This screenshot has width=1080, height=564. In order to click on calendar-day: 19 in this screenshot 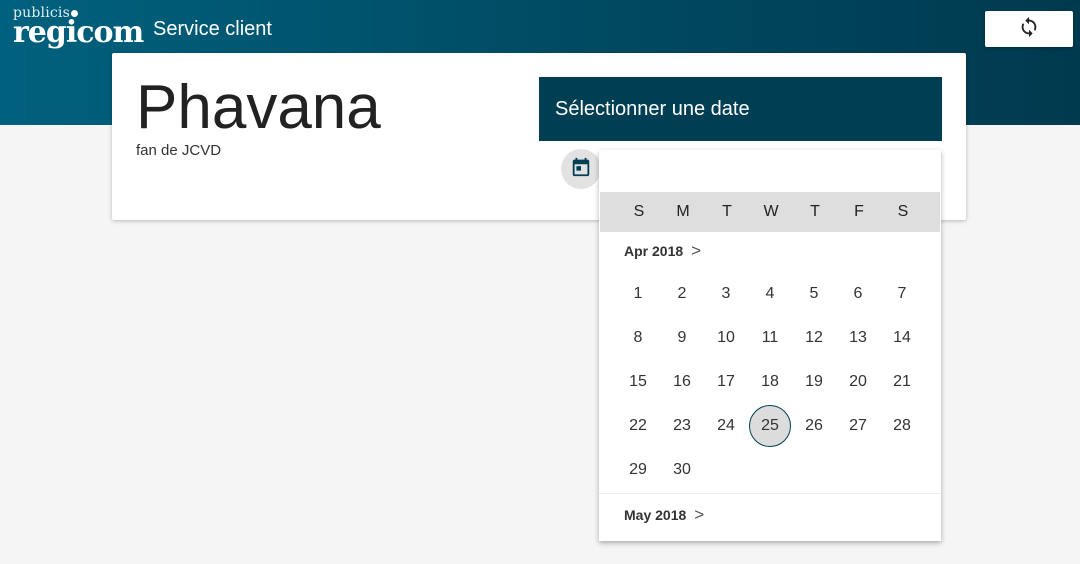, I will do `click(814, 382)`.